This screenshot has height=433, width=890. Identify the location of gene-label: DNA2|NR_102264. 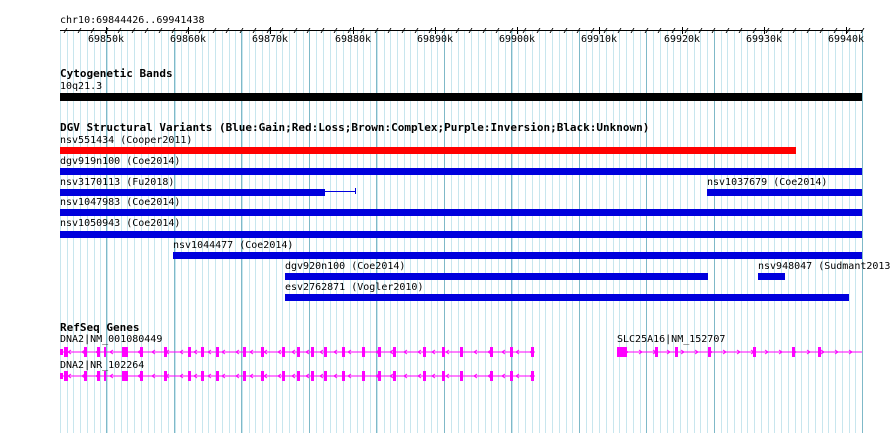
(102, 365).